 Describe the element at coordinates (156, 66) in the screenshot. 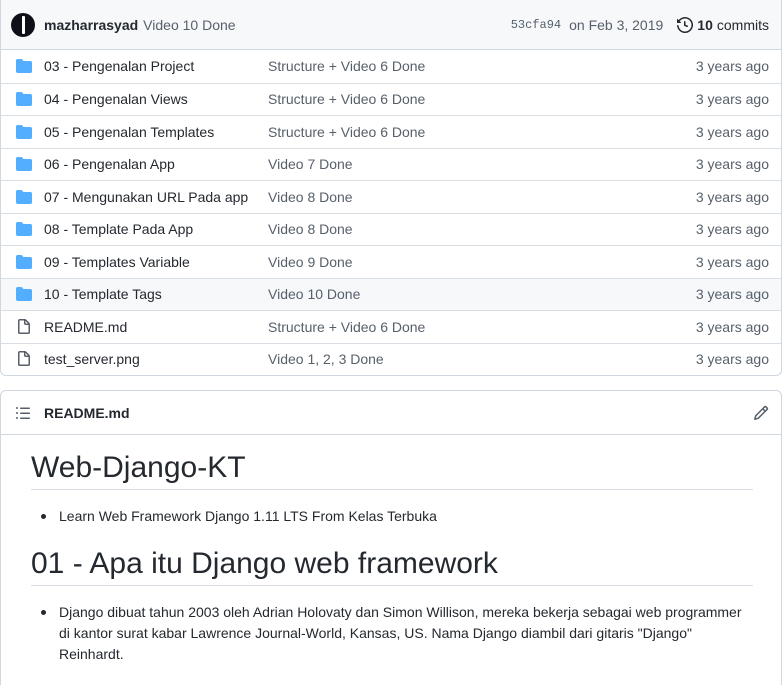

I see `file-name: 03 - Pengenalan Project` at that location.